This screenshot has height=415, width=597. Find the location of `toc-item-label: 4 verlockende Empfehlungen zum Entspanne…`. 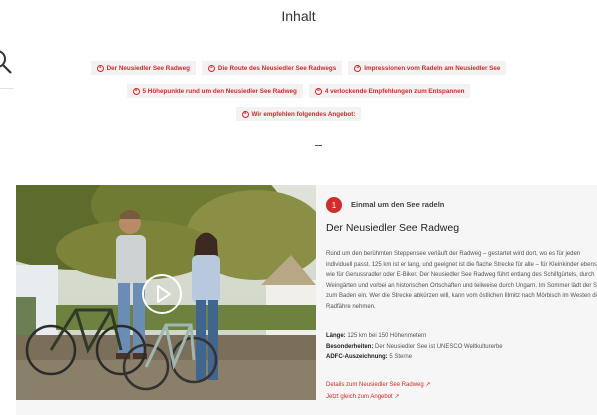

toc-item-label: 4 verlockende Empfehlungen zum Entspanne… is located at coordinates (394, 91).